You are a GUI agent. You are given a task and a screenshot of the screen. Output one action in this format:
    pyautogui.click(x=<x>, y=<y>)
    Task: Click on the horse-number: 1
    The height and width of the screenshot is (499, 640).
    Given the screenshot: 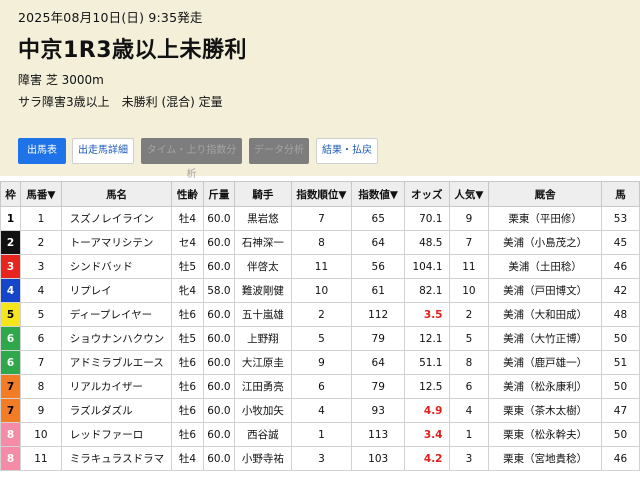 What is the action you would take?
    pyautogui.click(x=41, y=218)
    